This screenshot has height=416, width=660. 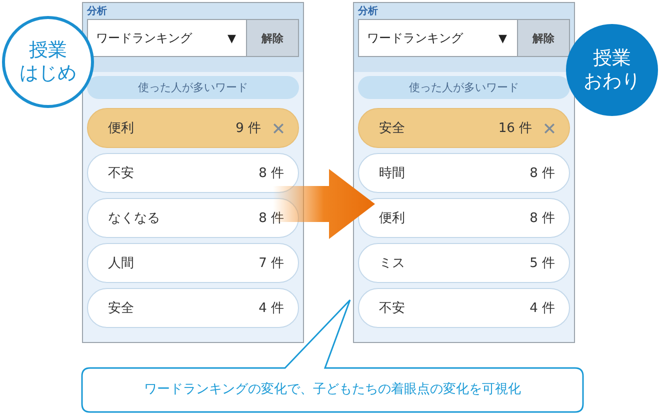 I want to click on word-item: 不安 8 件, so click(x=193, y=173).